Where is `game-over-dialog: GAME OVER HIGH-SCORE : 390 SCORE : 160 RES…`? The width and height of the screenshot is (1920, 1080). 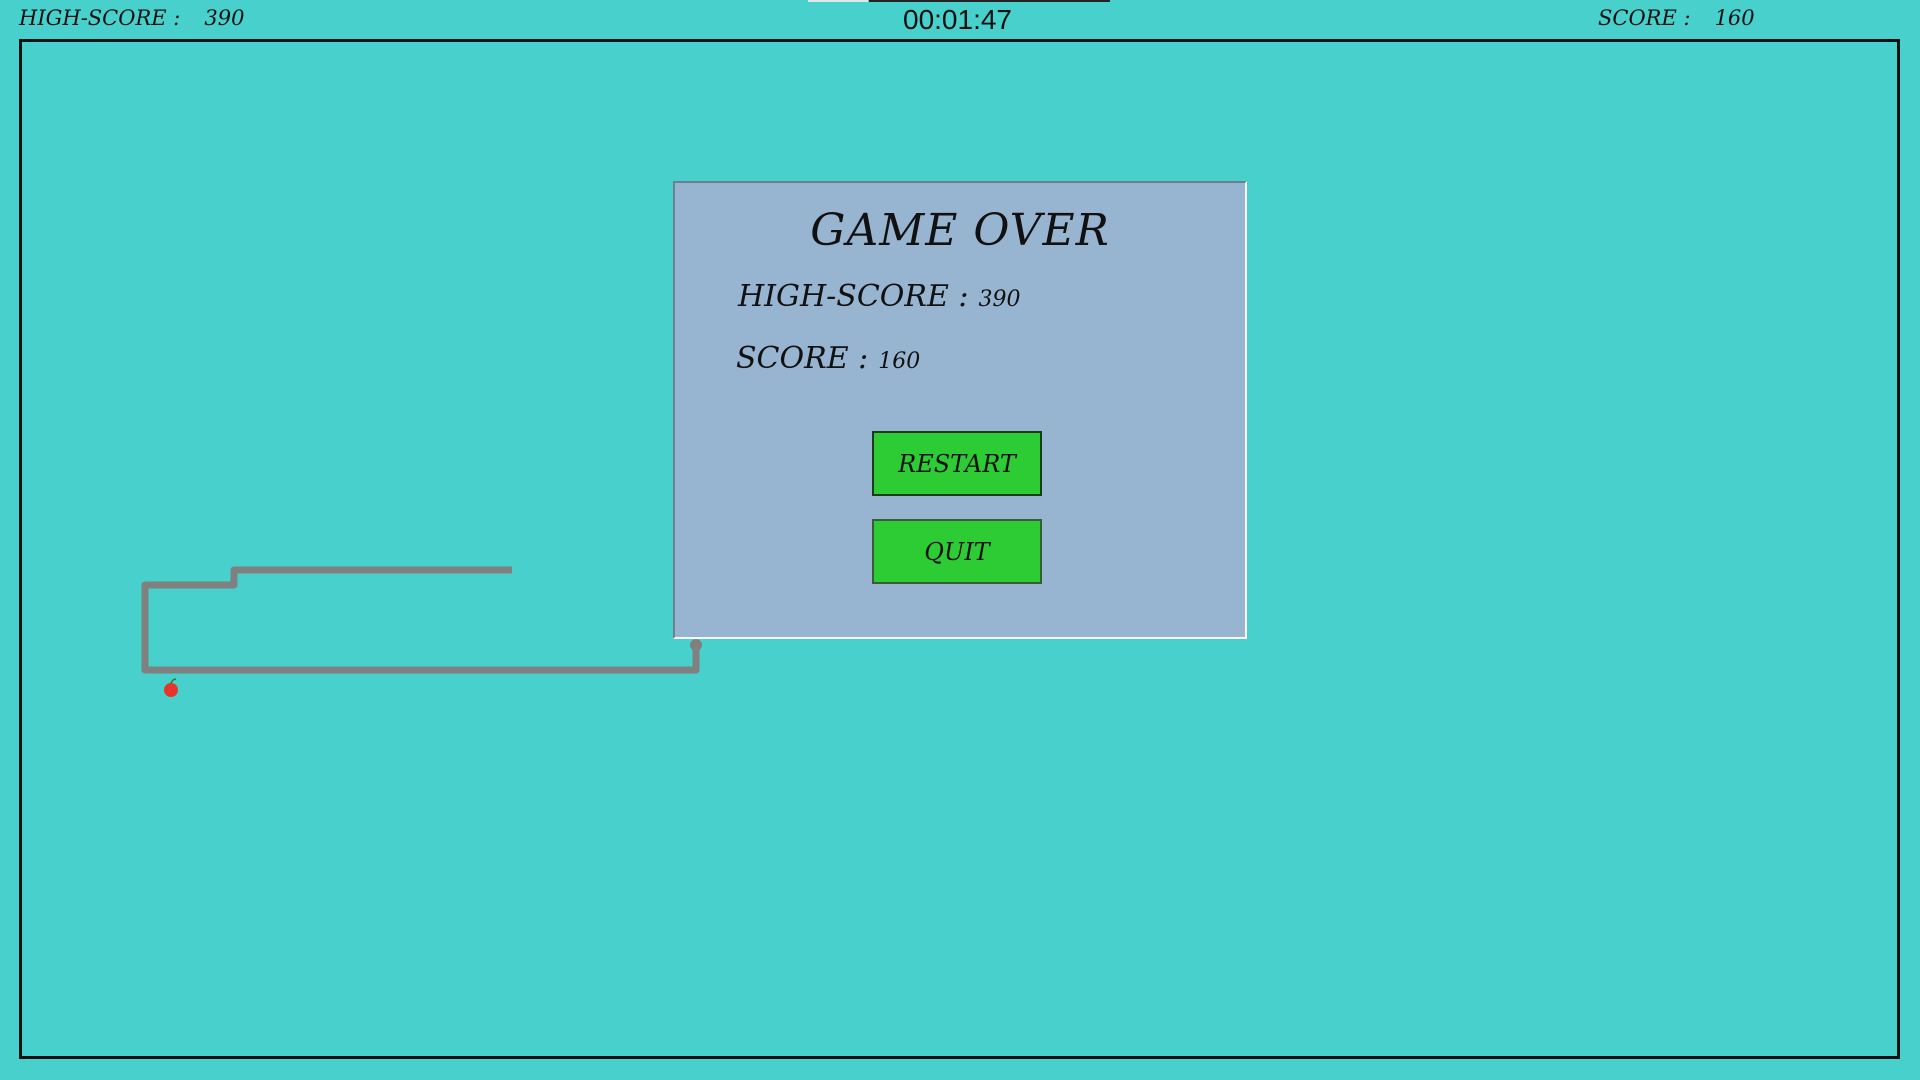
game-over-dialog: GAME OVER HIGH-SCORE : 390 SCORE : 160 RES… is located at coordinates (960, 410).